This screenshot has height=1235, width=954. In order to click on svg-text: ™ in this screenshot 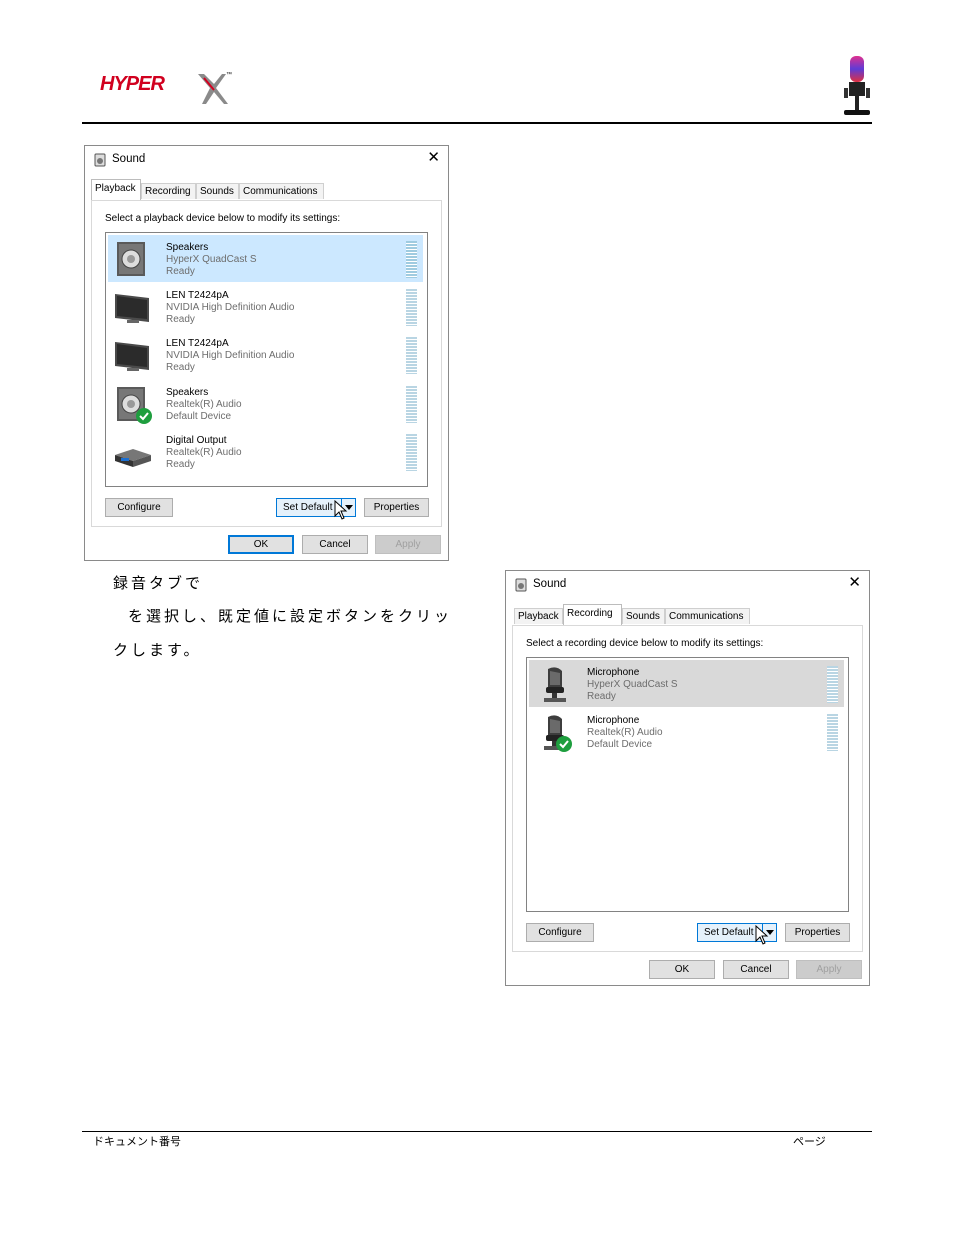, I will do `click(229, 74)`.